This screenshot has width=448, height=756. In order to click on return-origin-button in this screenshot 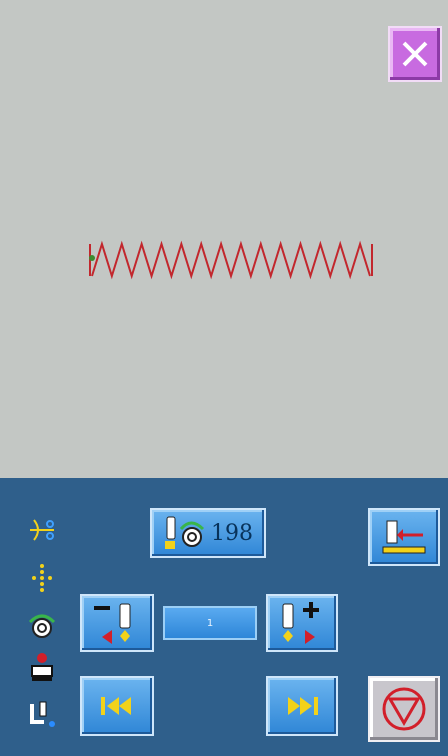, I will do `click(404, 537)`.